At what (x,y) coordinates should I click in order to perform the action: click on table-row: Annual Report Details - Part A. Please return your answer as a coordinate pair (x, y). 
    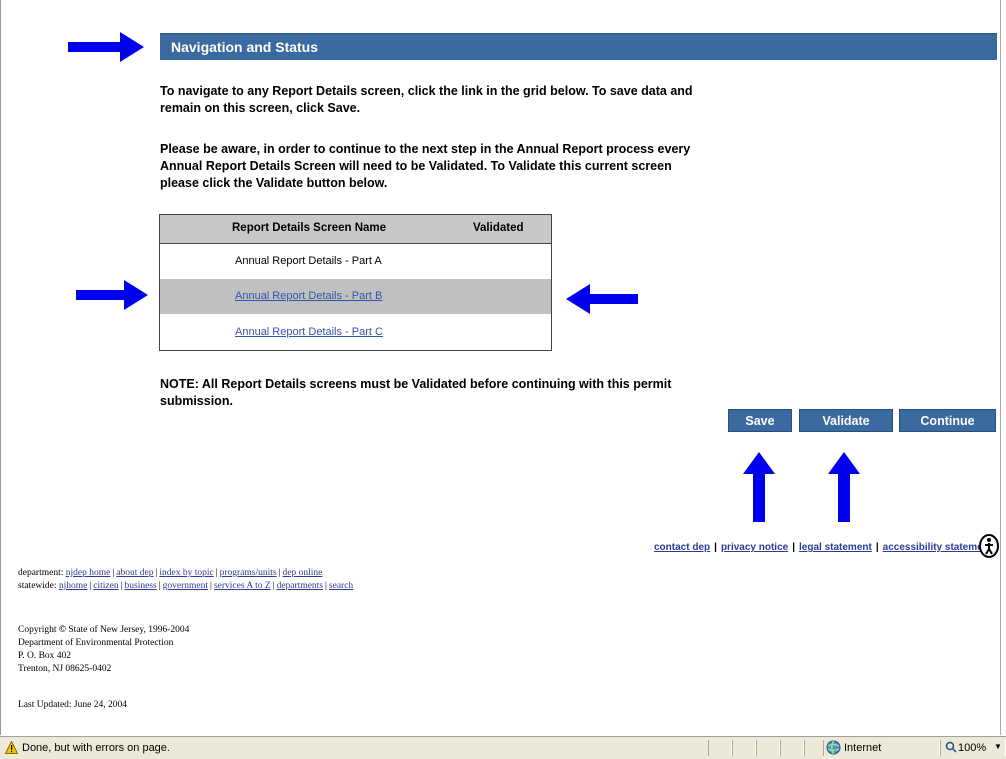
    Looking at the image, I should click on (355, 261).